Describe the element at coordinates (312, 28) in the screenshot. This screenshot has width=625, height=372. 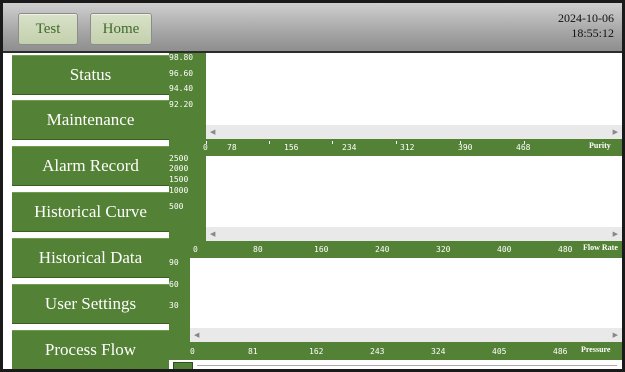
I see `top-bar: Test Home 2024-10-06 18:55:12` at that location.